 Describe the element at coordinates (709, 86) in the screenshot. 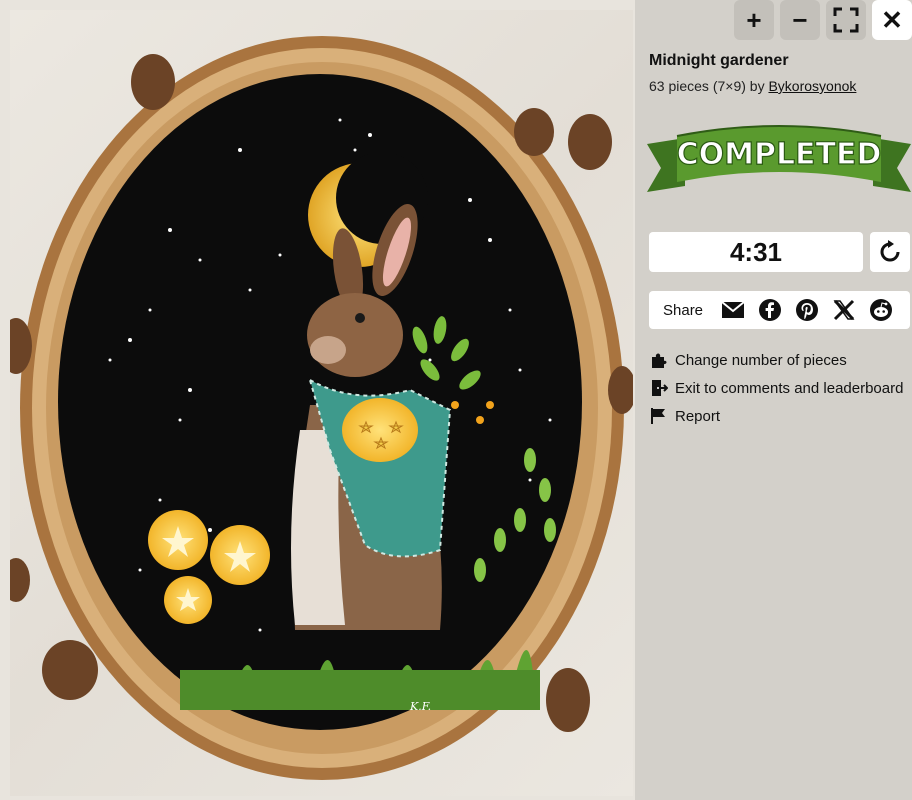

I see `pieces-count: 63 pieces (7×9) by` at that location.